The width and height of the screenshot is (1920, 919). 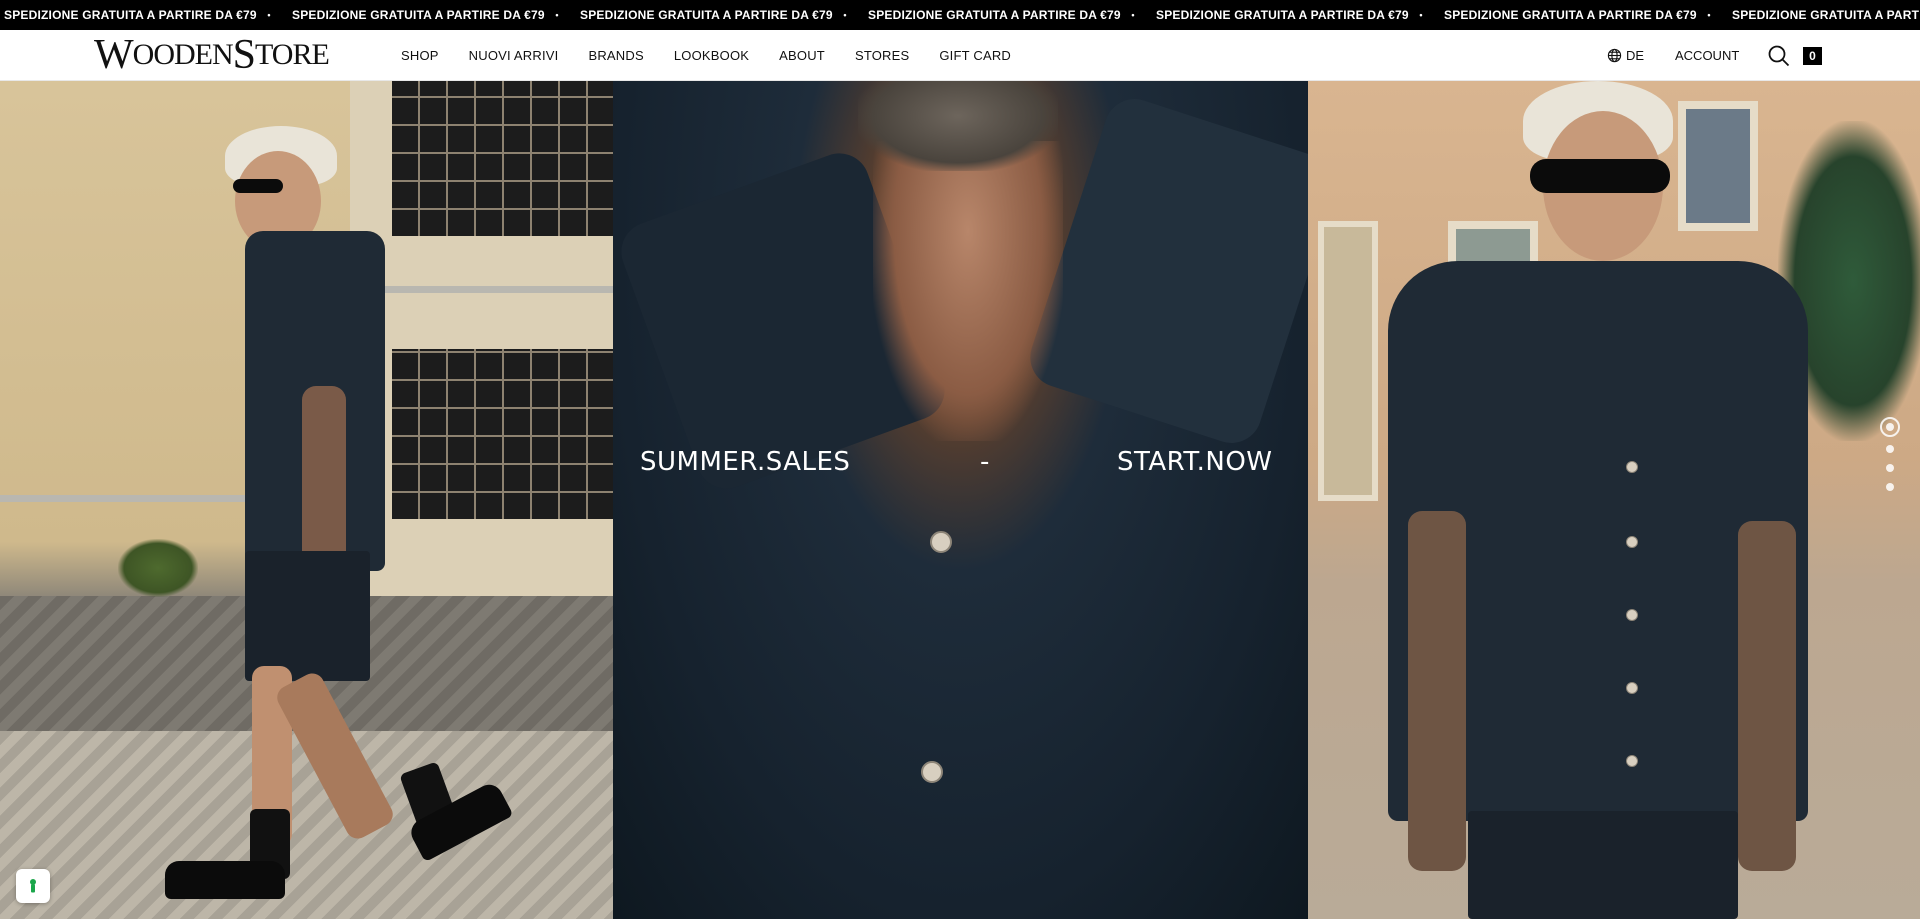 What do you see at coordinates (244, 55) in the screenshot?
I see `logo-initial-s: S` at bounding box center [244, 55].